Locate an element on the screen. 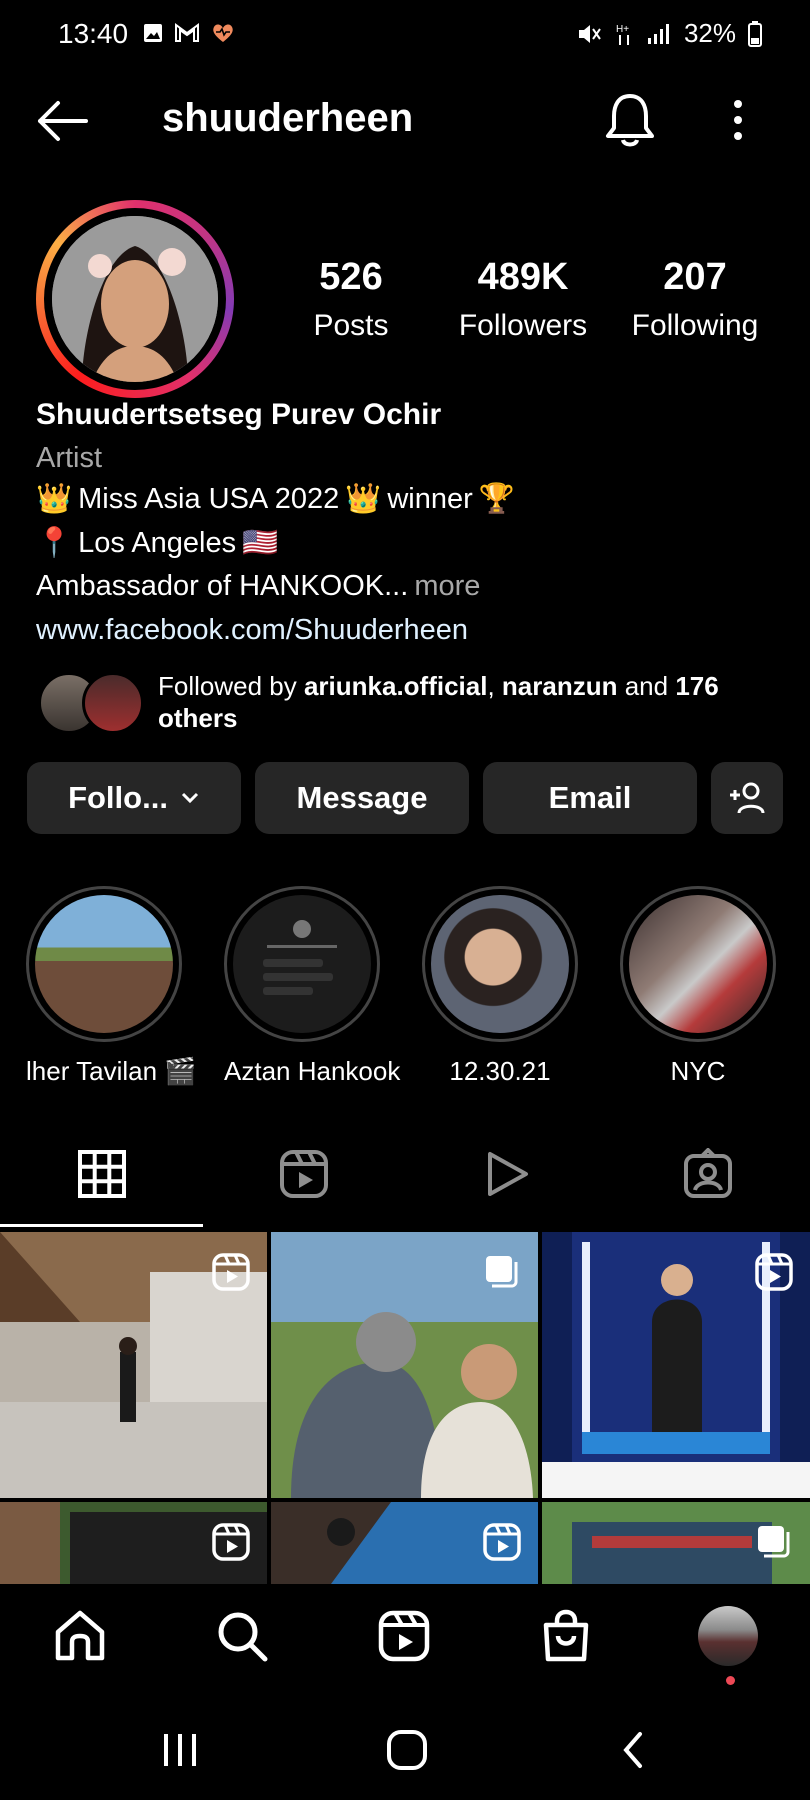  following-label: Following is located at coordinates (695, 325).